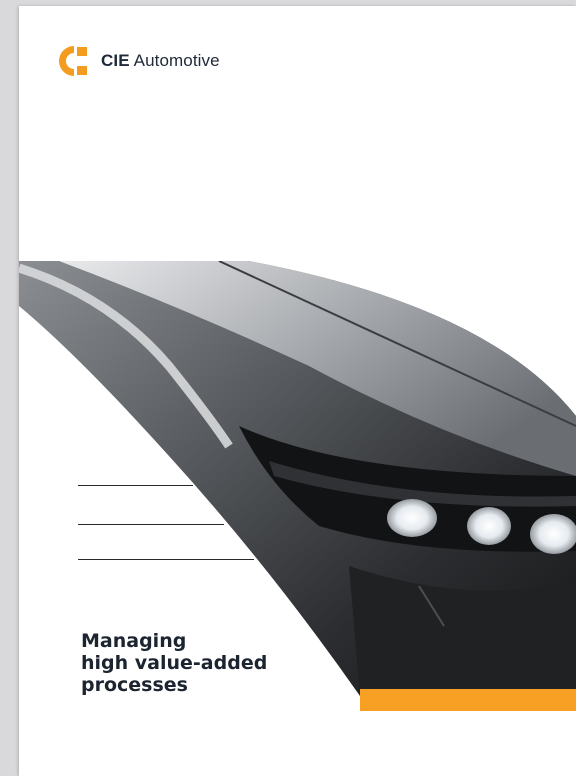 This screenshot has width=576, height=776. What do you see at coordinates (134, 641) in the screenshot?
I see `cover-title-line-1: Managing` at bounding box center [134, 641].